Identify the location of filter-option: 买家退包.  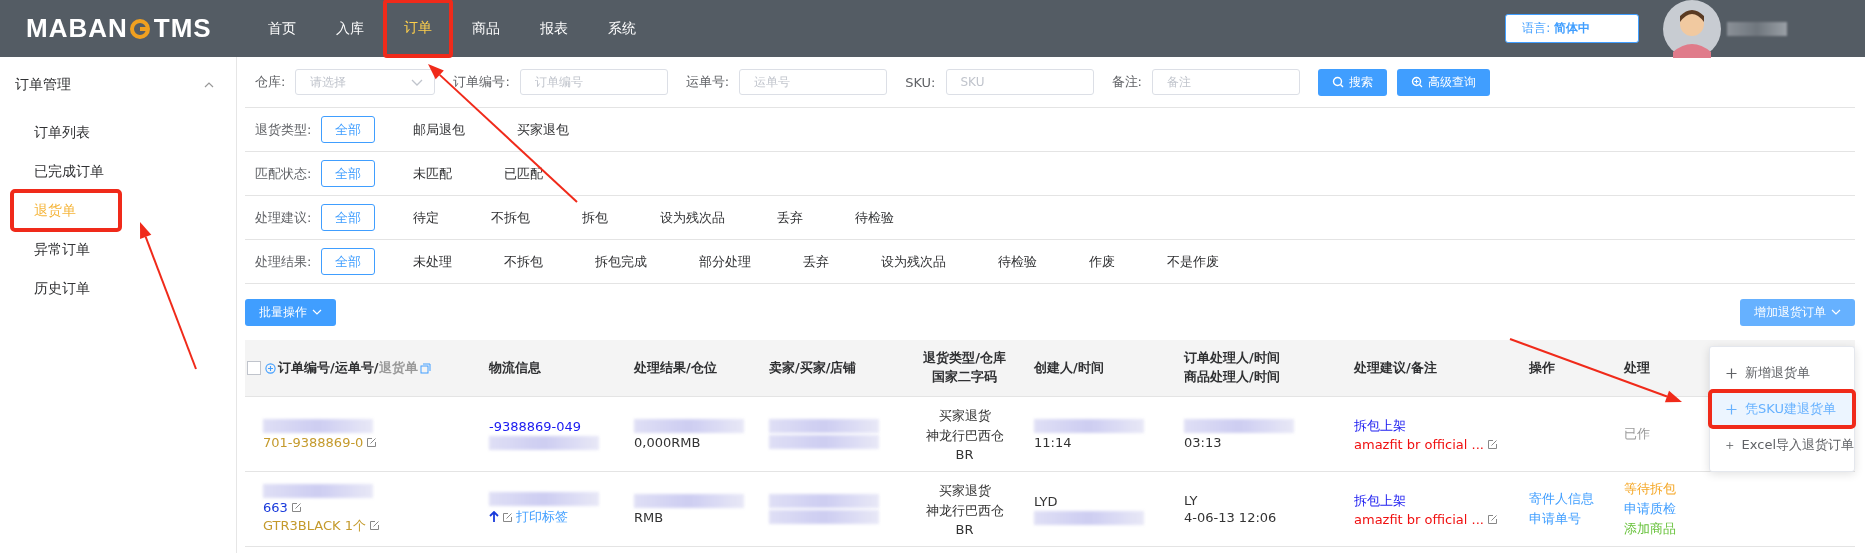
(543, 129).